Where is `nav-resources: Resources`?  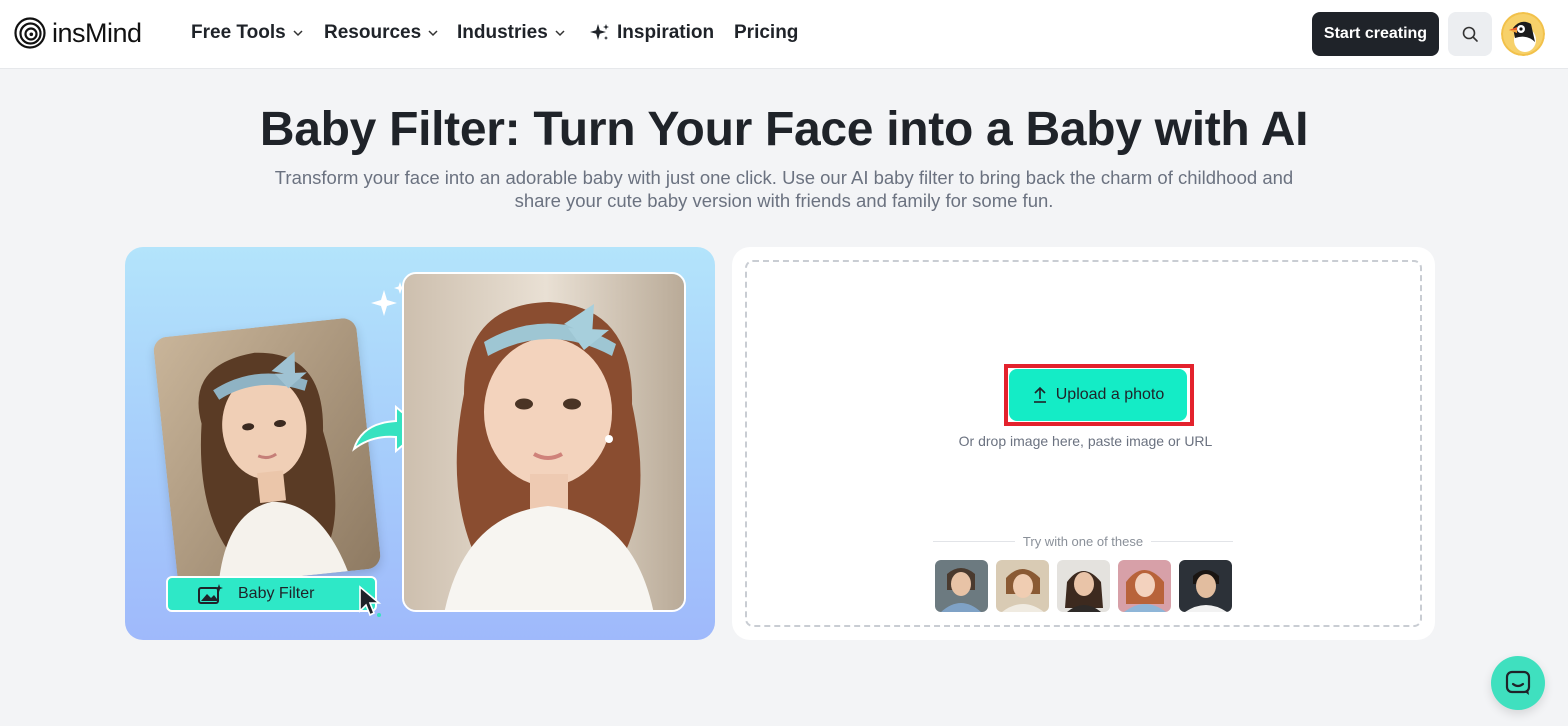 nav-resources: Resources is located at coordinates (381, 33).